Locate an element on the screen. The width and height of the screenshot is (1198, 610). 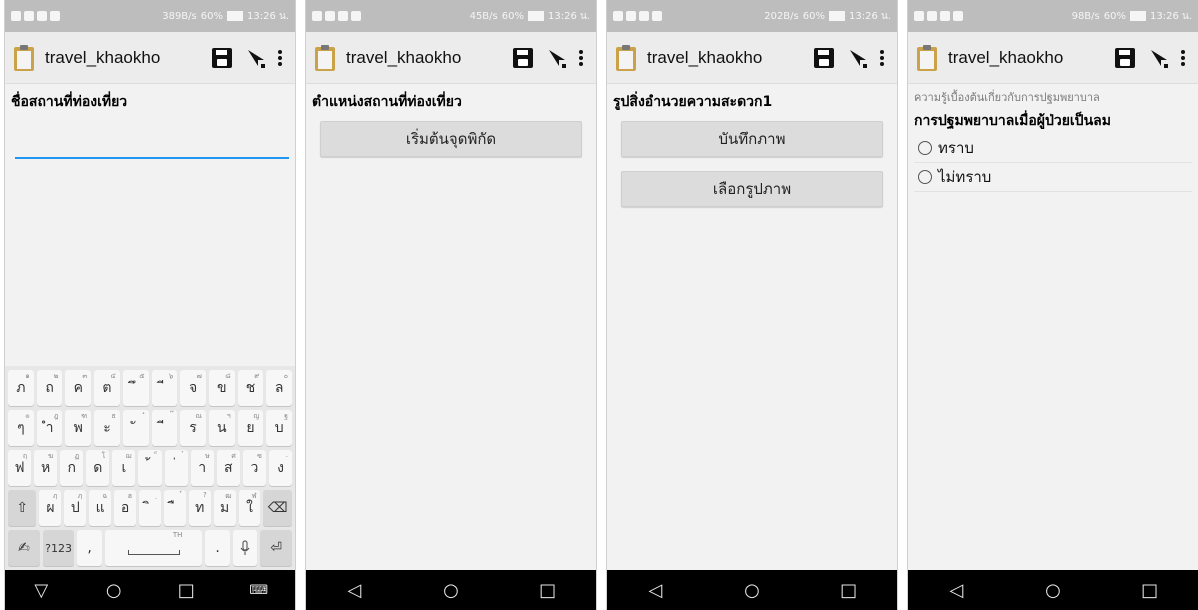
arrow-down-right-icon is located at coordinates (256, 58).